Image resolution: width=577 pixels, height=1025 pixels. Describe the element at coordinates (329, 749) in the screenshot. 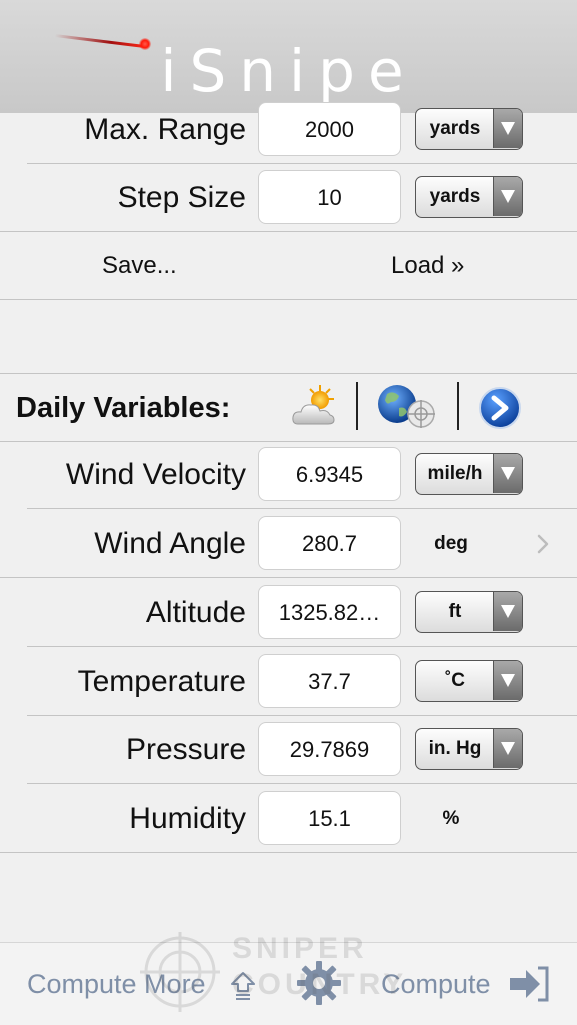

I see `pressure-input: 29.7869` at that location.